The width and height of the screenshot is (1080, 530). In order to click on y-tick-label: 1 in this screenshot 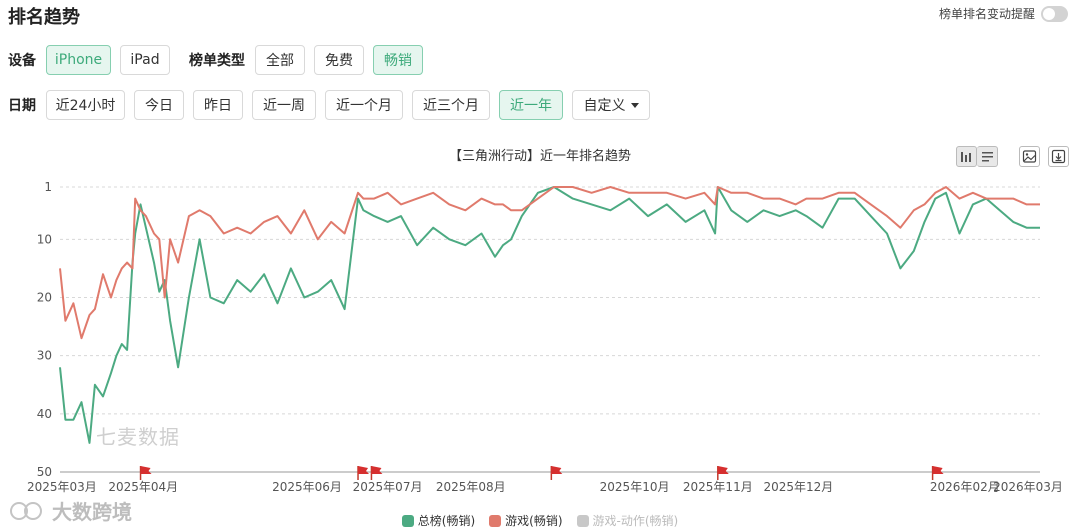, I will do `click(48, 187)`.